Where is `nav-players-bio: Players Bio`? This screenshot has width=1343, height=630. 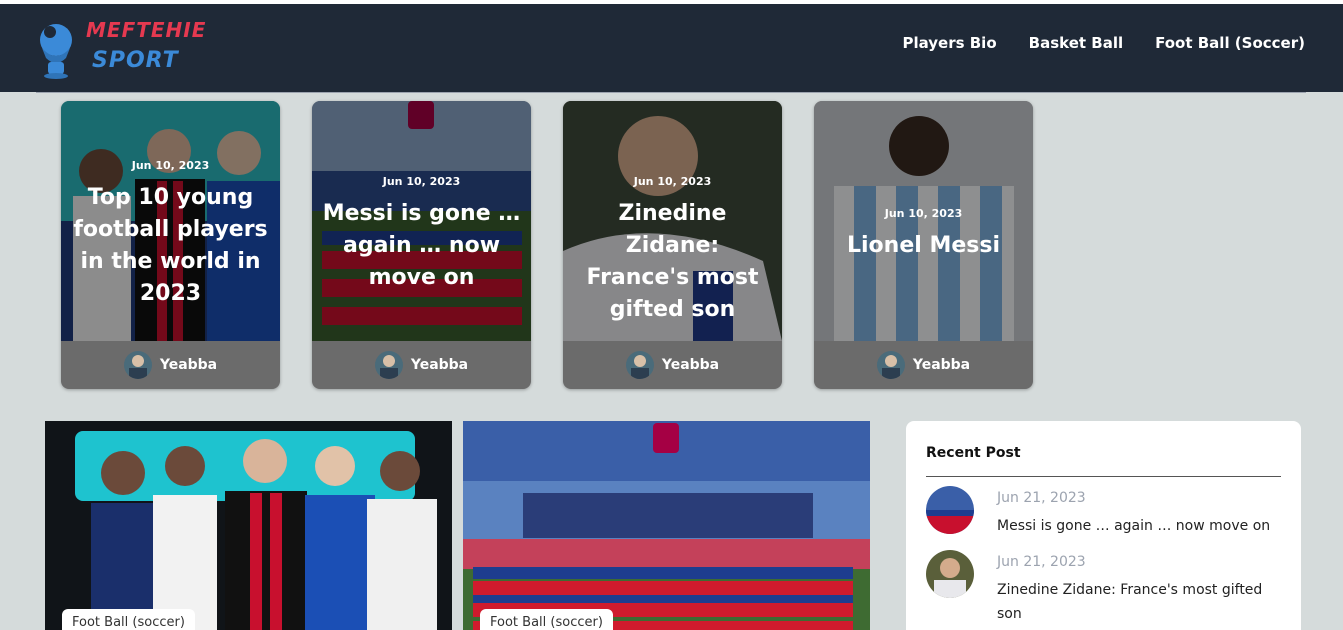 nav-players-bio: Players Bio is located at coordinates (949, 43).